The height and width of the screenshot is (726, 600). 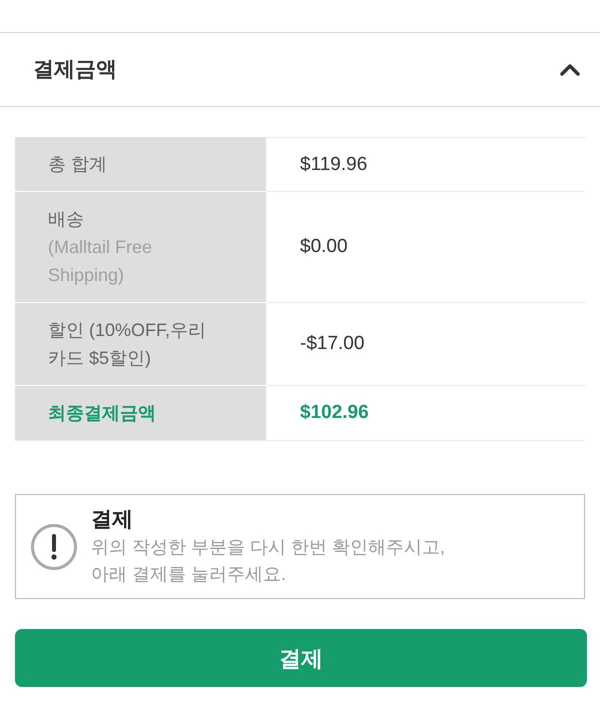 I want to click on chevron-up-icon, so click(x=570, y=70).